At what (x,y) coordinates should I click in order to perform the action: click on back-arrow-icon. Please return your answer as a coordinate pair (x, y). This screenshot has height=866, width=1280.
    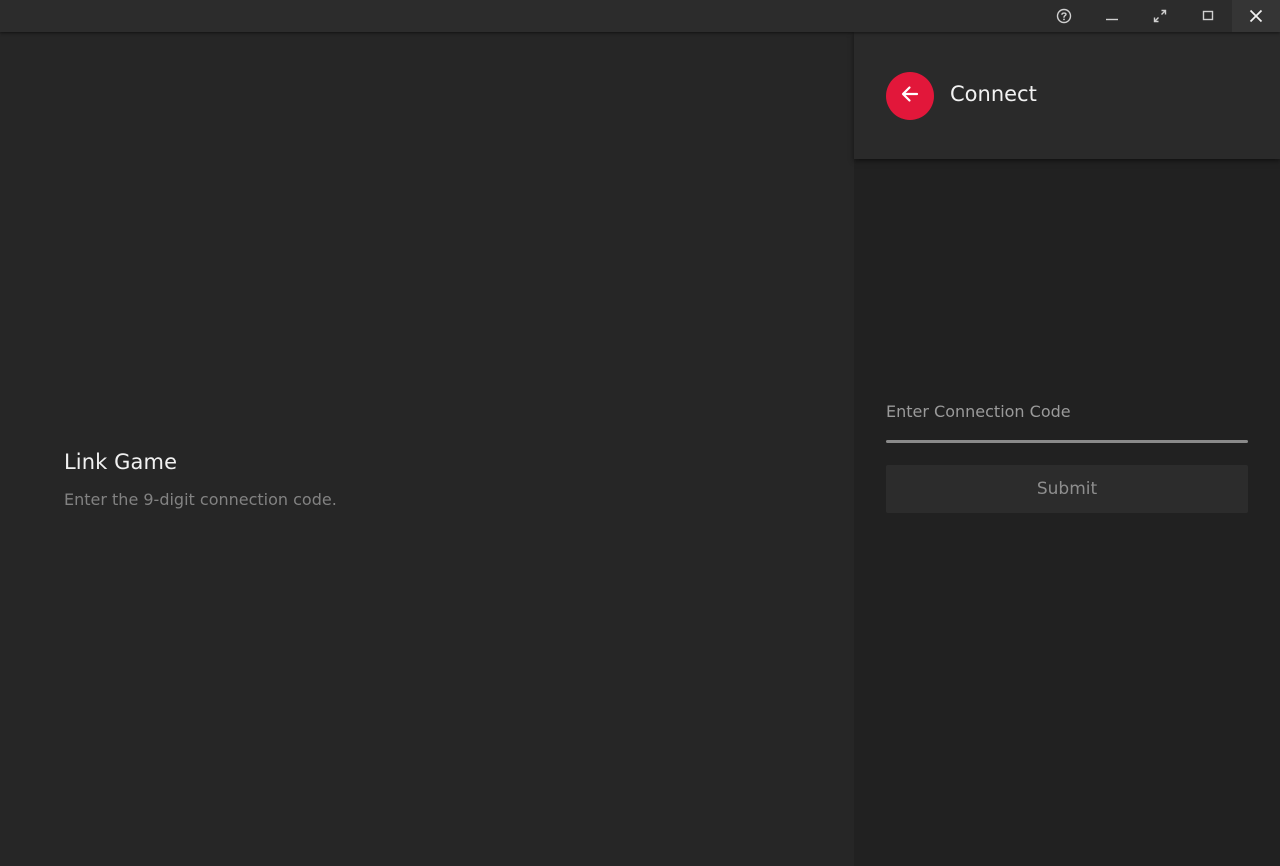
    Looking at the image, I should click on (910, 96).